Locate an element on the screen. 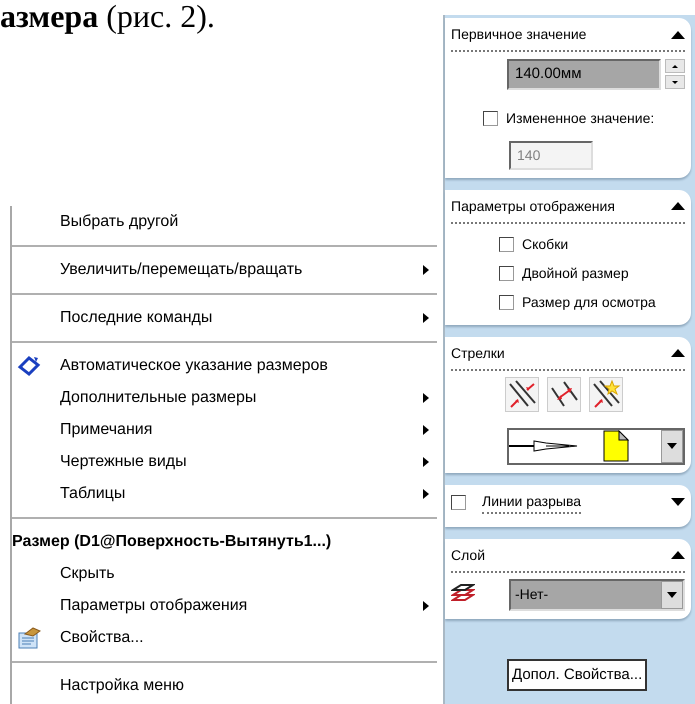 The image size is (695, 704). spin-up-button is located at coordinates (675, 66).